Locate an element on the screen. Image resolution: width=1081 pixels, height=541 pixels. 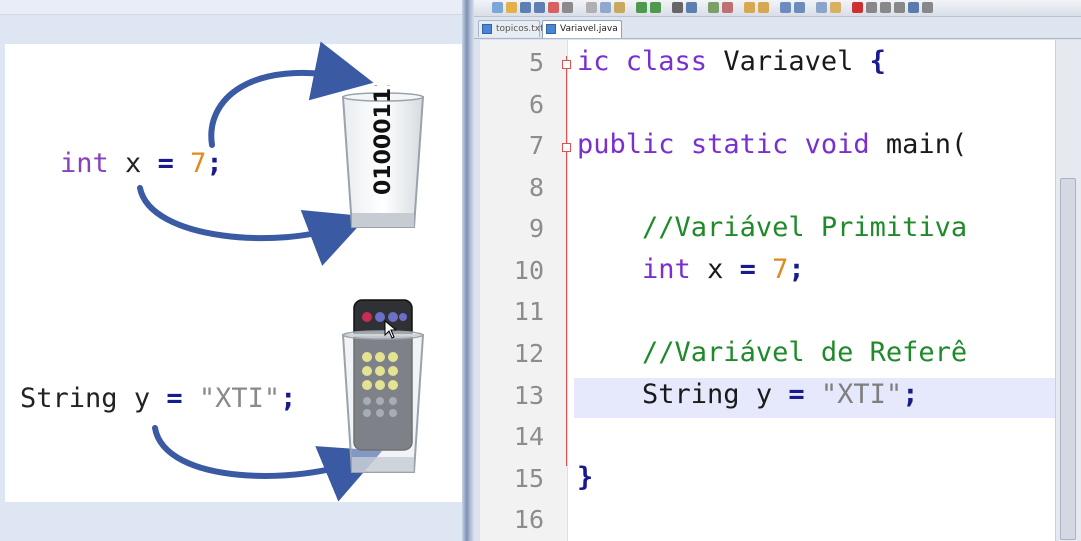
play-macro-icon is located at coordinates (885, 7).